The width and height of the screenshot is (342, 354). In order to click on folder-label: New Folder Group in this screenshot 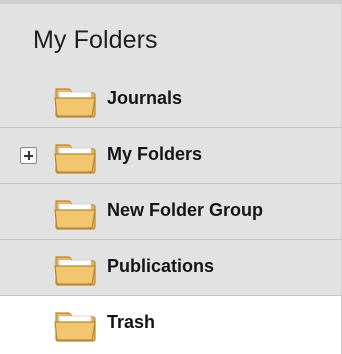, I will do `click(185, 210)`.